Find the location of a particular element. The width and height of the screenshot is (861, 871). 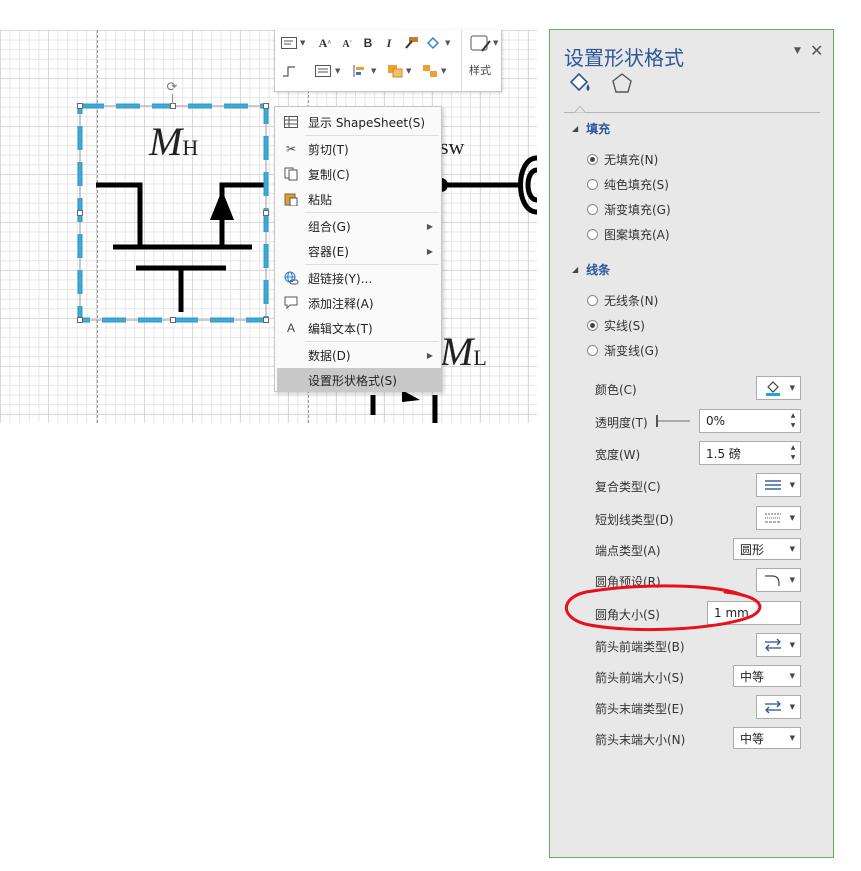

radio-label: 无填充(N) is located at coordinates (631, 160).